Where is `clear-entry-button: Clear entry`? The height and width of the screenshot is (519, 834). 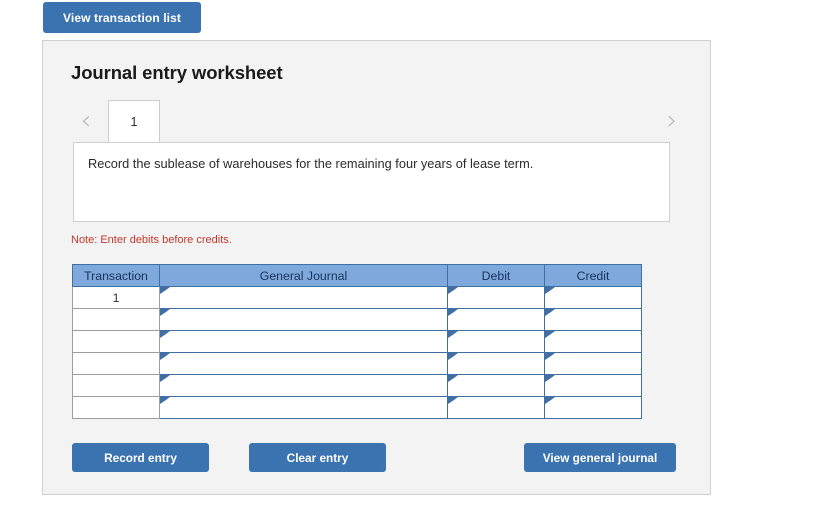 clear-entry-button: Clear entry is located at coordinates (317, 457).